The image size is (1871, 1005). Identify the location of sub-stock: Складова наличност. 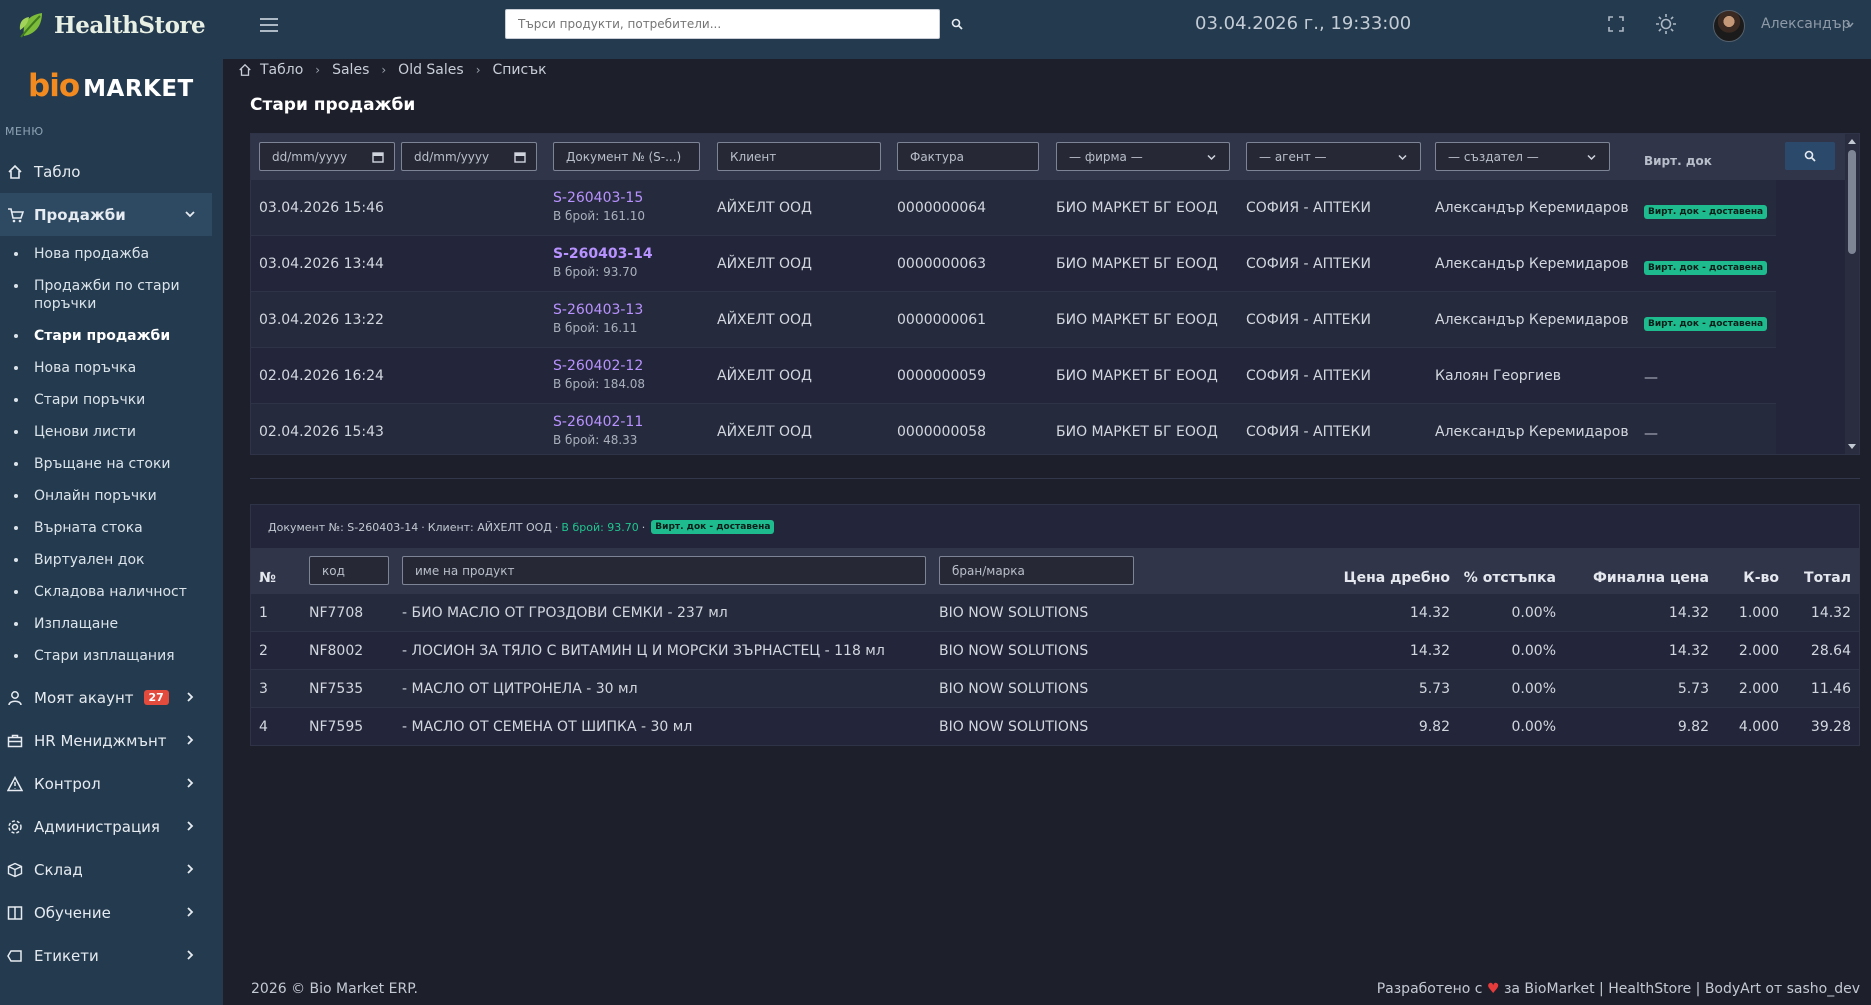
(111, 592).